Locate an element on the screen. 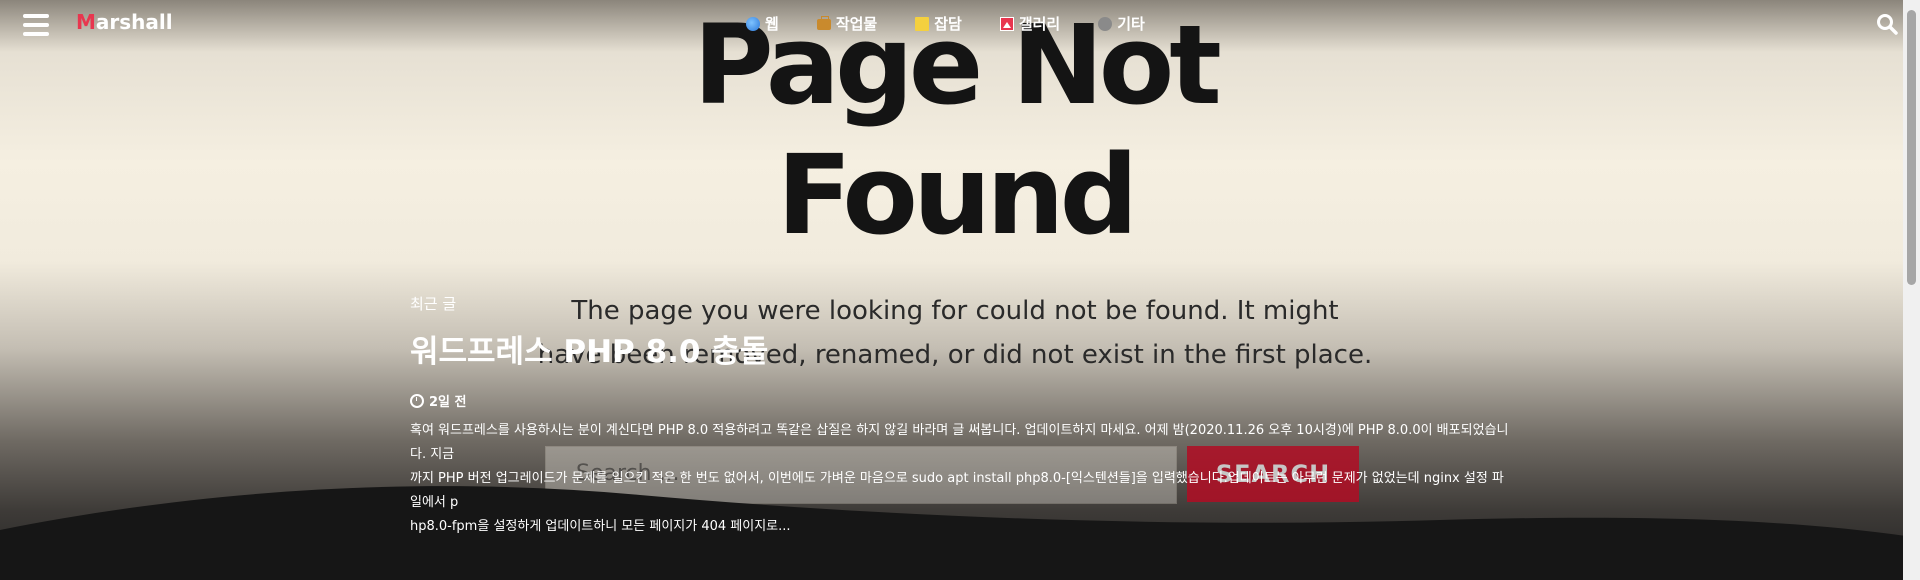  nav-item-etc: 기타 is located at coordinates (1121, 23).